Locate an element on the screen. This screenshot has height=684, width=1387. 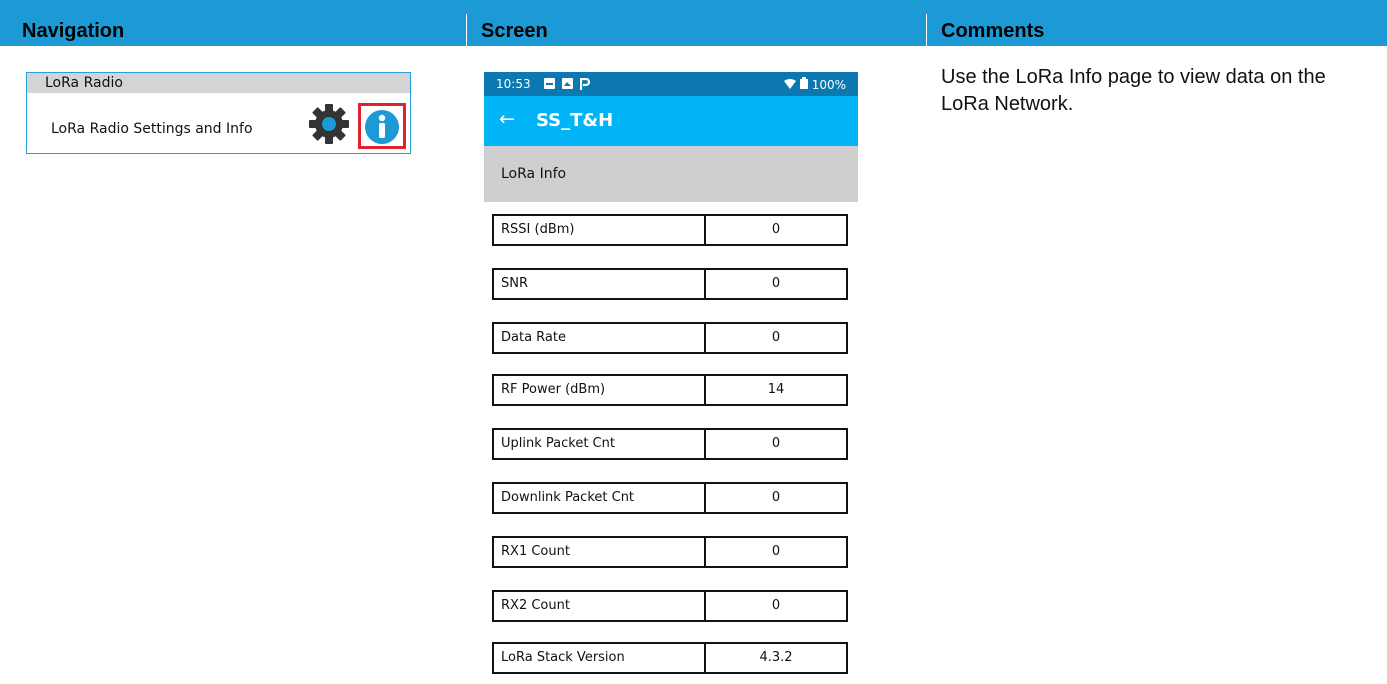
info-row-label: RSSI (dBm) is located at coordinates (599, 230).